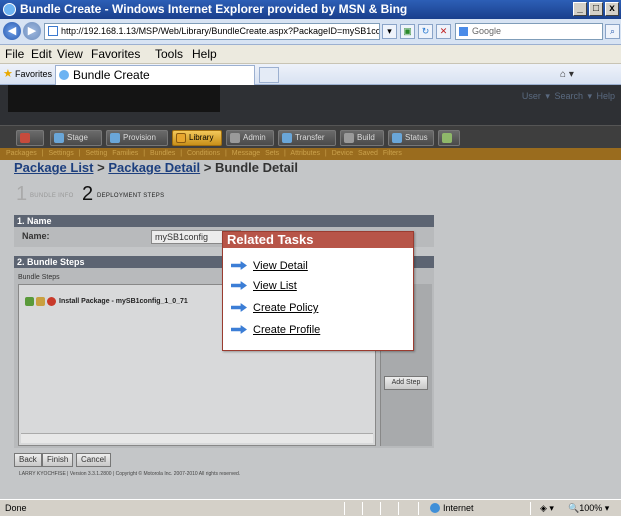 The image size is (621, 516). Describe the element at coordinates (269, 75) in the screenshot. I see `new-tab-button` at that location.